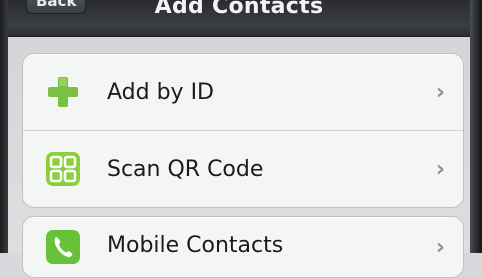  What do you see at coordinates (239, 9) in the screenshot?
I see `page-title: Add Contacts` at bounding box center [239, 9].